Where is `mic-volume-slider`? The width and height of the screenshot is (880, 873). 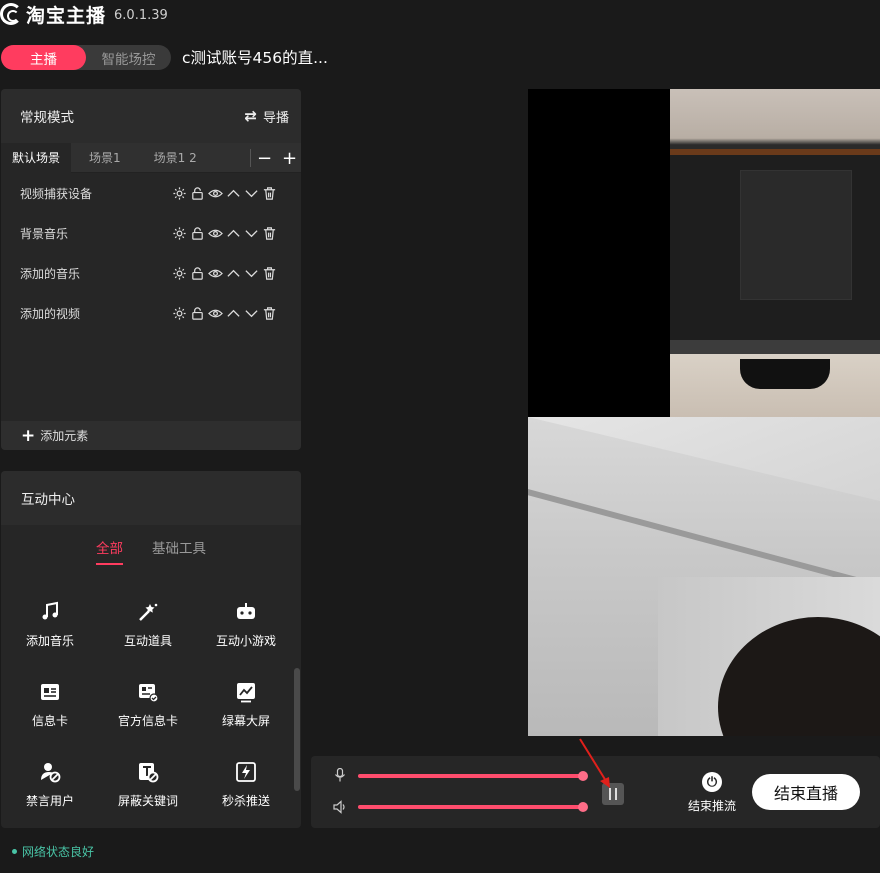
mic-volume-slider is located at coordinates (473, 776).